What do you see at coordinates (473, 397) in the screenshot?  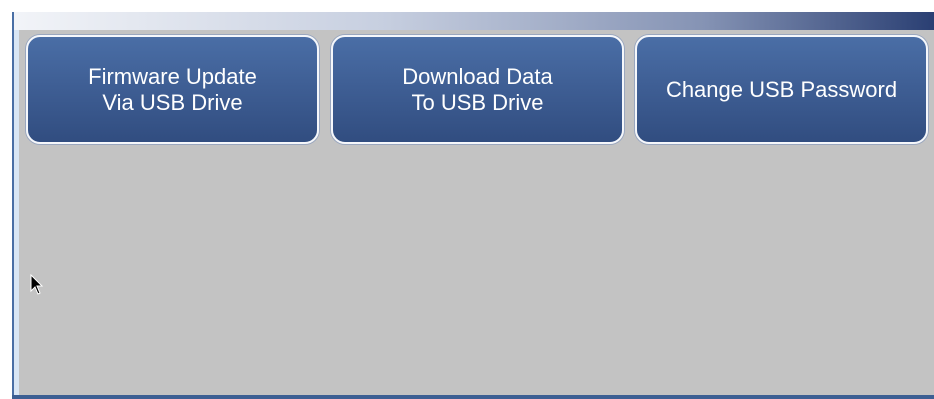 I see `bottom-bar` at bounding box center [473, 397].